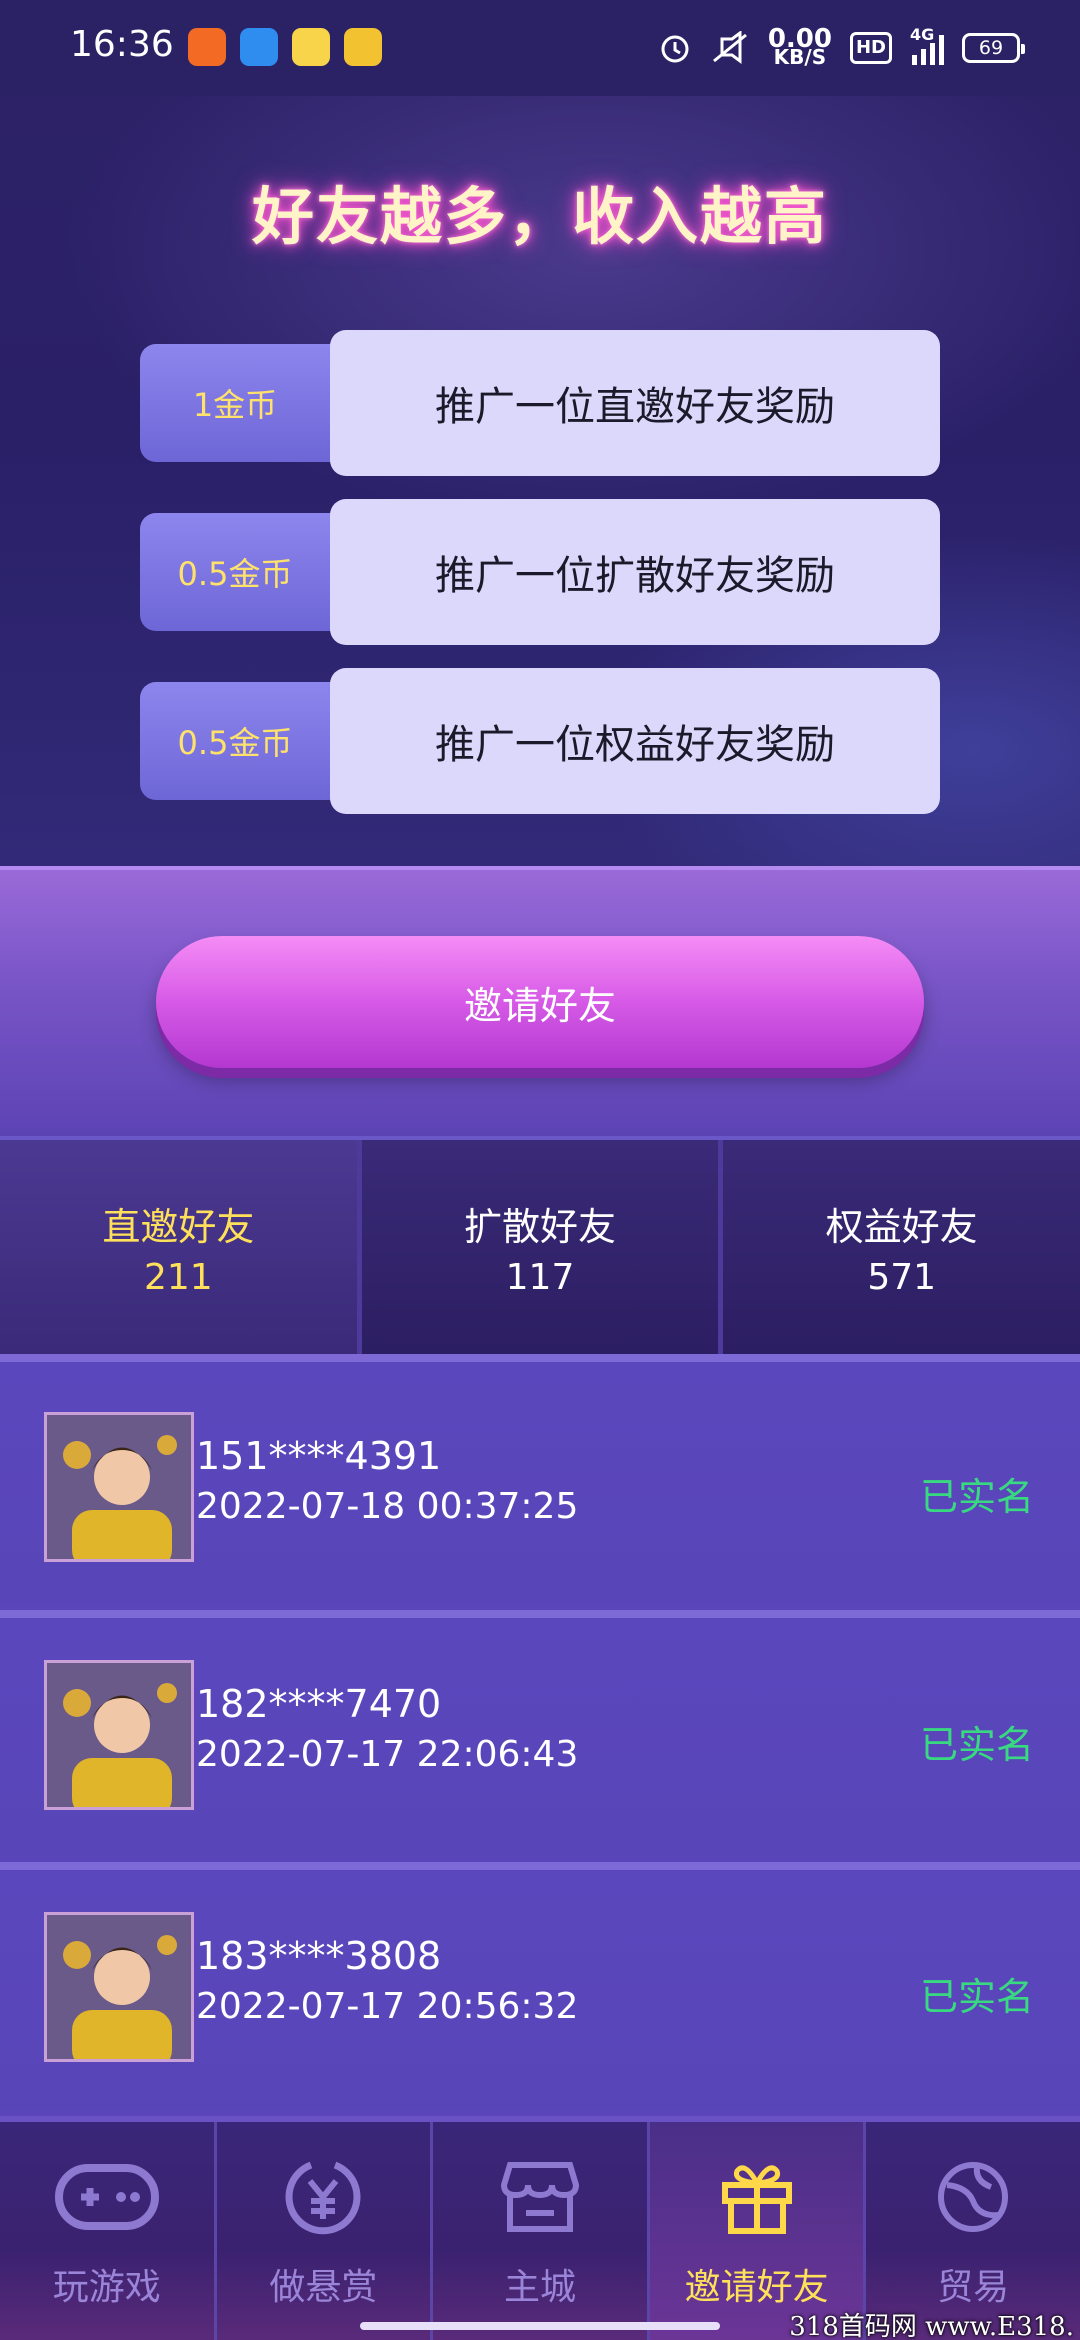  I want to click on nav-label: 主城, so click(539, 2287).